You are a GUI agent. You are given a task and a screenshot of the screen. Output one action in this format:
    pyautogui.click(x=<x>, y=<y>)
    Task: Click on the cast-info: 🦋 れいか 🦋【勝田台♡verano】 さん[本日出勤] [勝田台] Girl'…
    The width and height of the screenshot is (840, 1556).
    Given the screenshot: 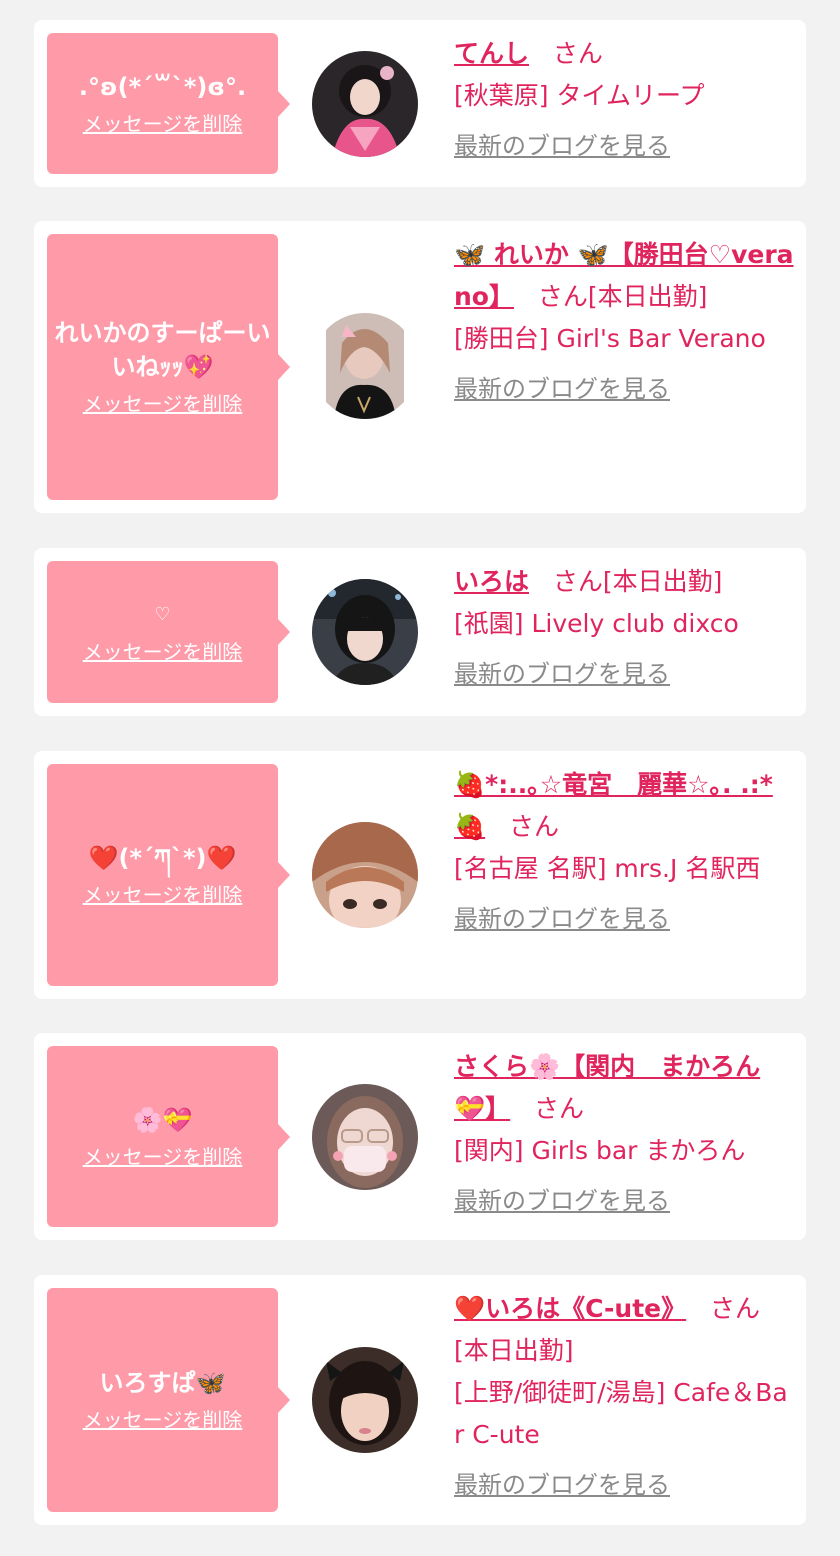 What is the action you would take?
    pyautogui.click(x=624, y=322)
    